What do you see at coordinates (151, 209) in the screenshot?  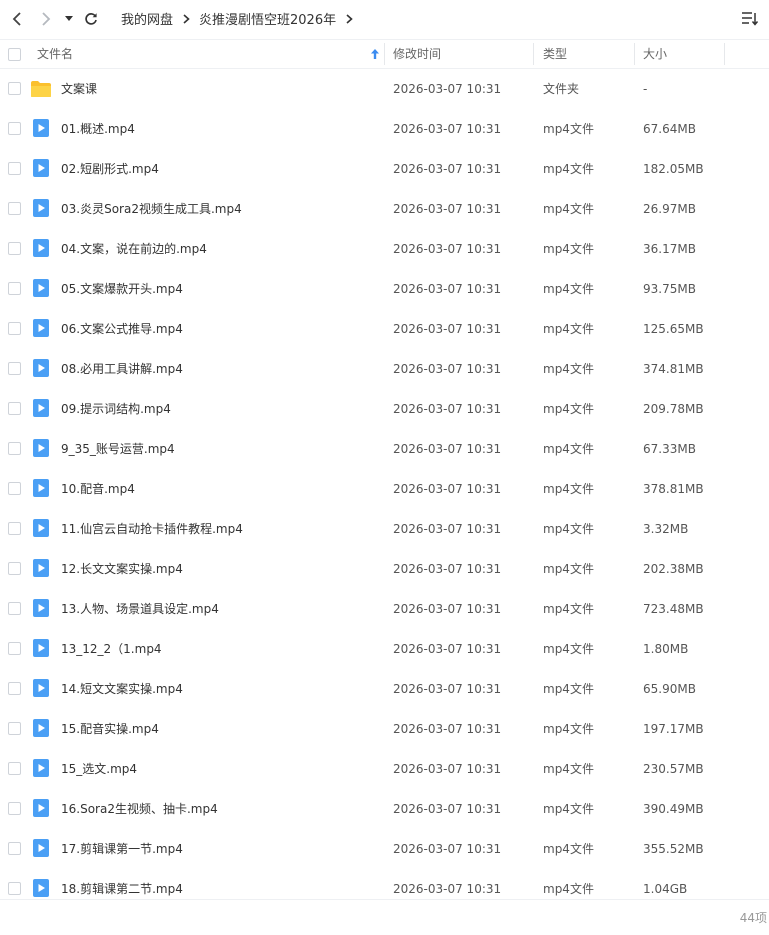 I see `file-name: 03.炎灵Sora2视频生成工具.mp4` at bounding box center [151, 209].